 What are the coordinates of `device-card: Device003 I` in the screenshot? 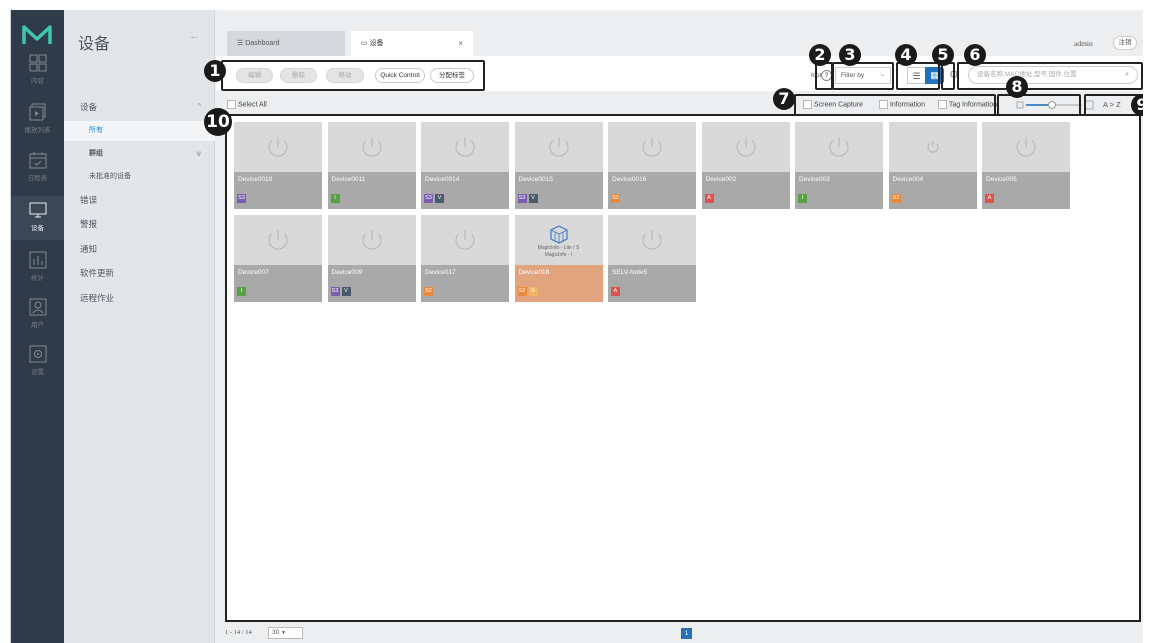 It's located at (839, 165).